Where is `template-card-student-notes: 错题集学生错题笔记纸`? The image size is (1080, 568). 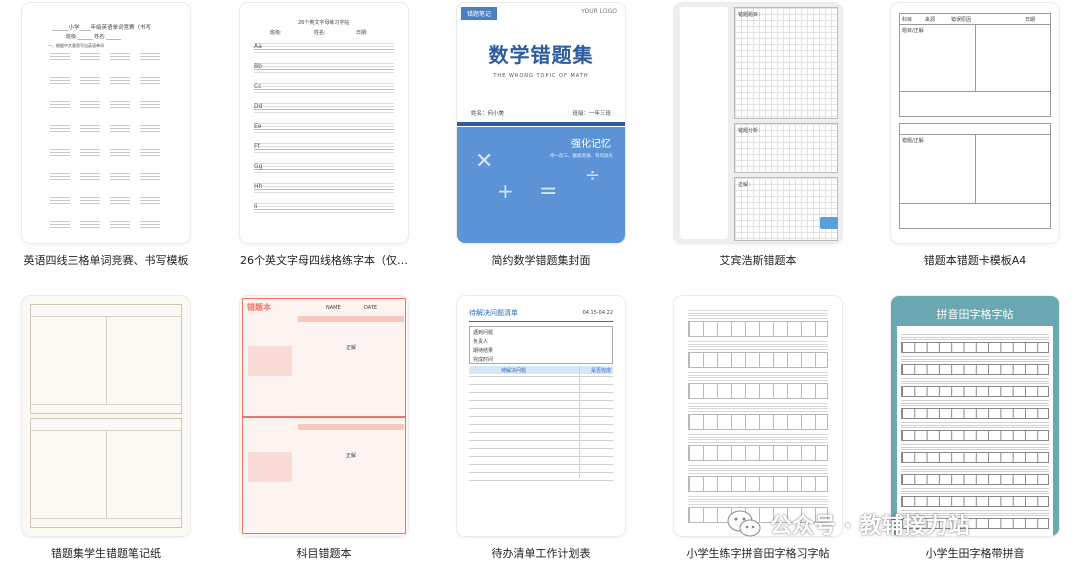 template-card-student-notes: 错题集学生错题笔记纸 is located at coordinates (106, 428).